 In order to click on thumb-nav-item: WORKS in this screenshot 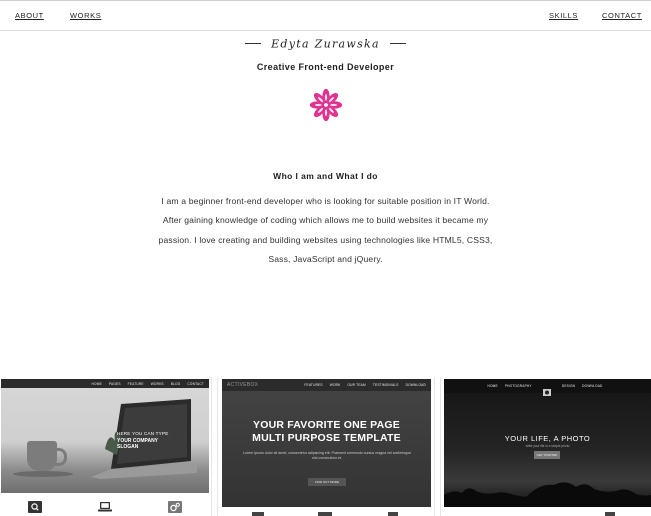, I will do `click(157, 383)`.